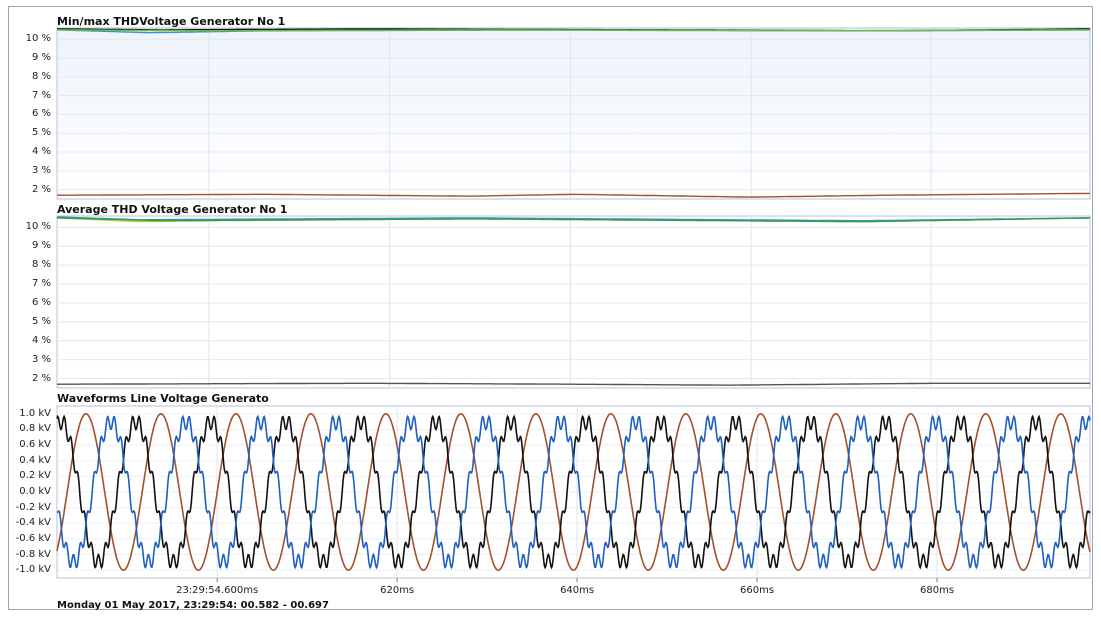 The height and width of the screenshot is (619, 1101). I want to click on x-tick-label: 680ms, so click(937, 590).